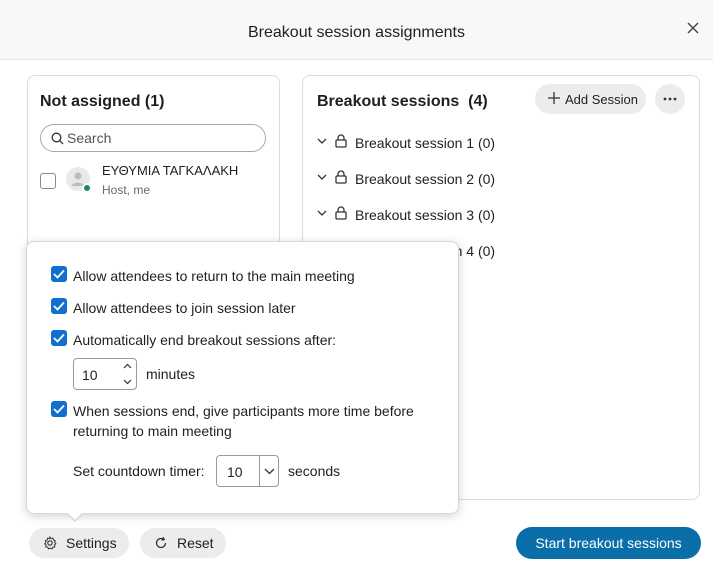 This screenshot has width=713, height=578. Describe the element at coordinates (195, 543) in the screenshot. I see `reset-label: Reset` at that location.